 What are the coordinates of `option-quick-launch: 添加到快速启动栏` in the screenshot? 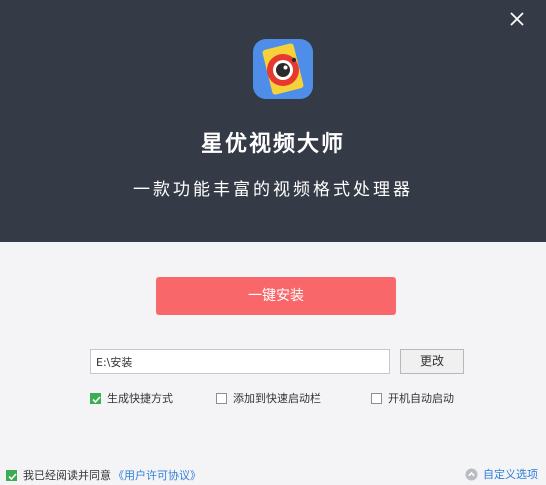 It's located at (268, 398).